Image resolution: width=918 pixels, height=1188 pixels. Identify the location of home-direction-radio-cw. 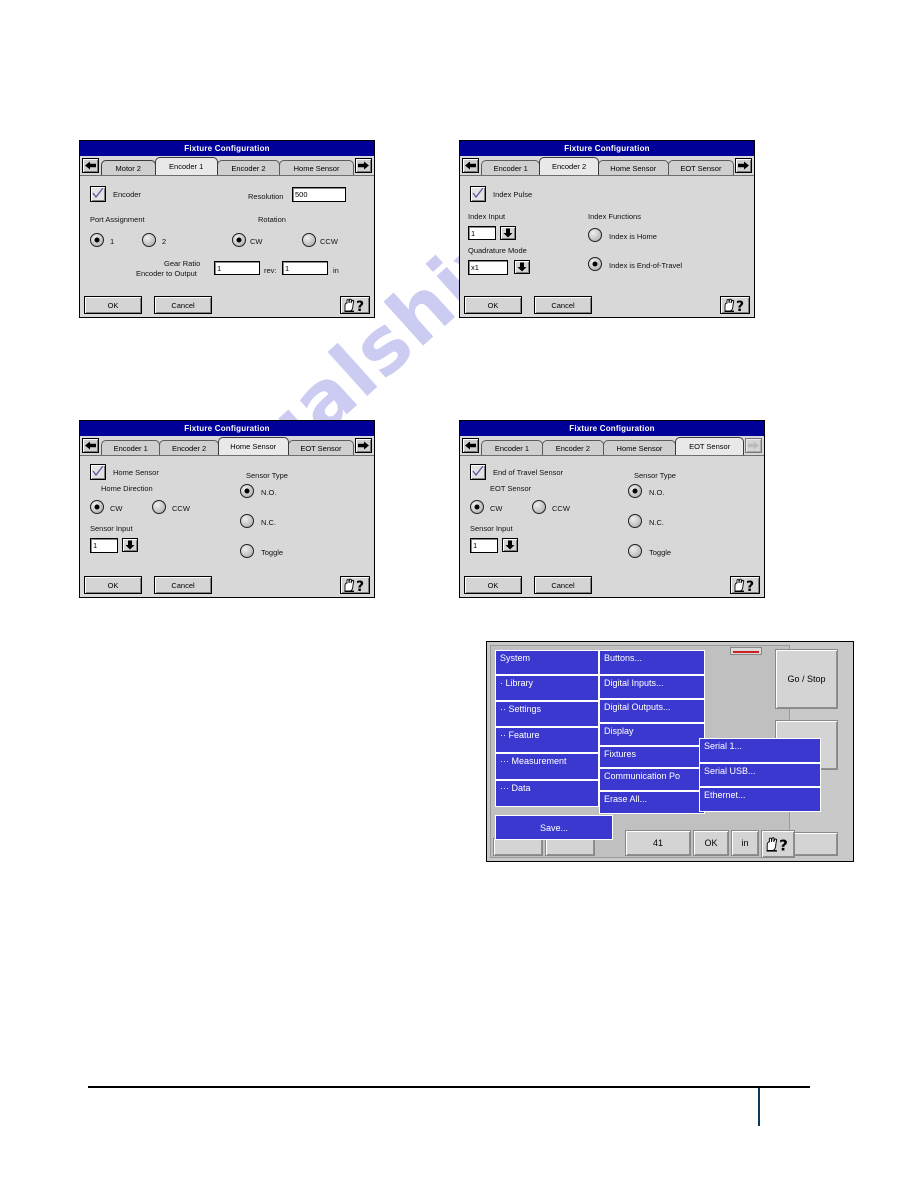
(97, 507).